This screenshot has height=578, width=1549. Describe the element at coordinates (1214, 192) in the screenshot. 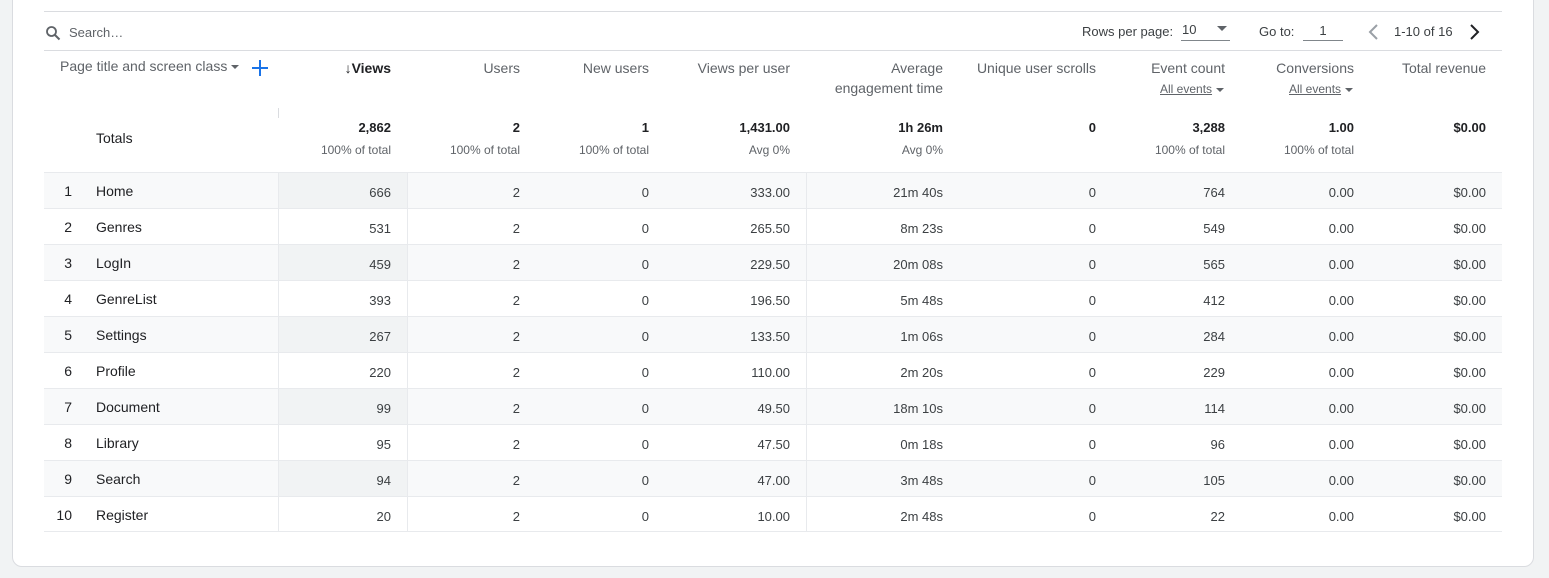

I see `cell-event-count: 764` at that location.